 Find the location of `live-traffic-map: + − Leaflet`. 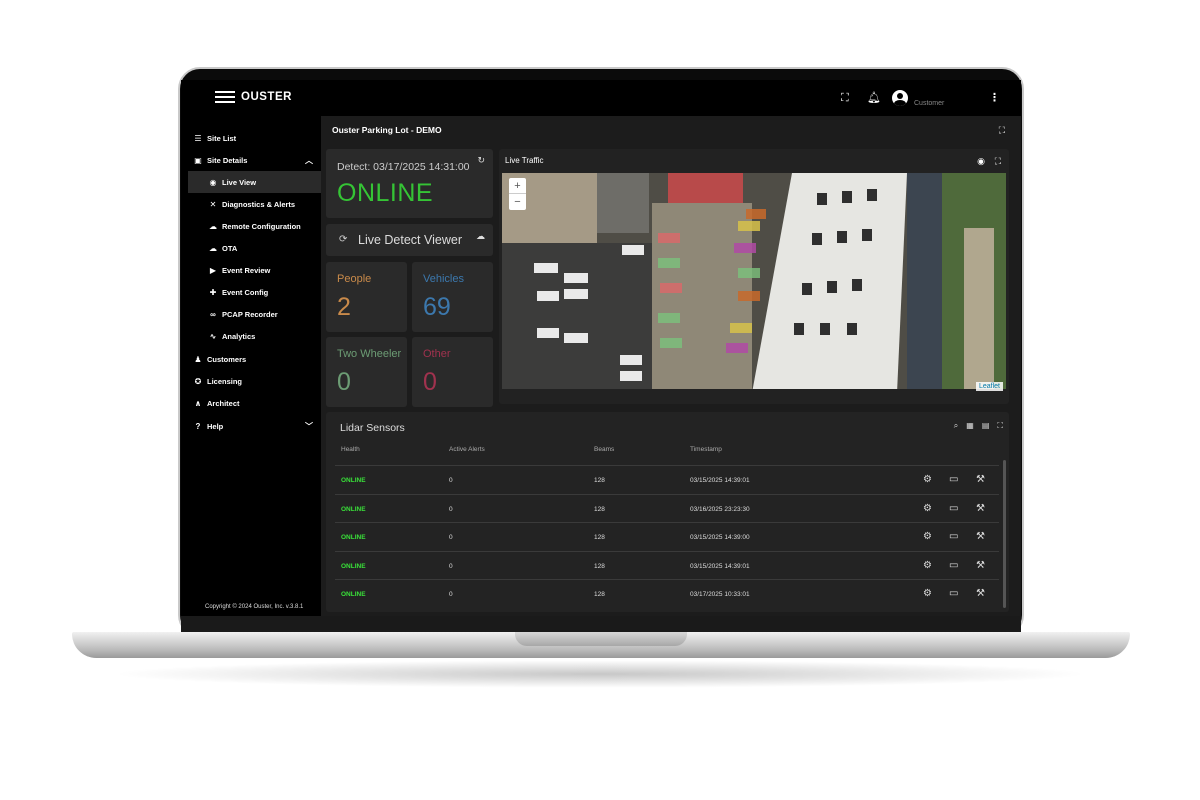

live-traffic-map: + − Leaflet is located at coordinates (754, 283).